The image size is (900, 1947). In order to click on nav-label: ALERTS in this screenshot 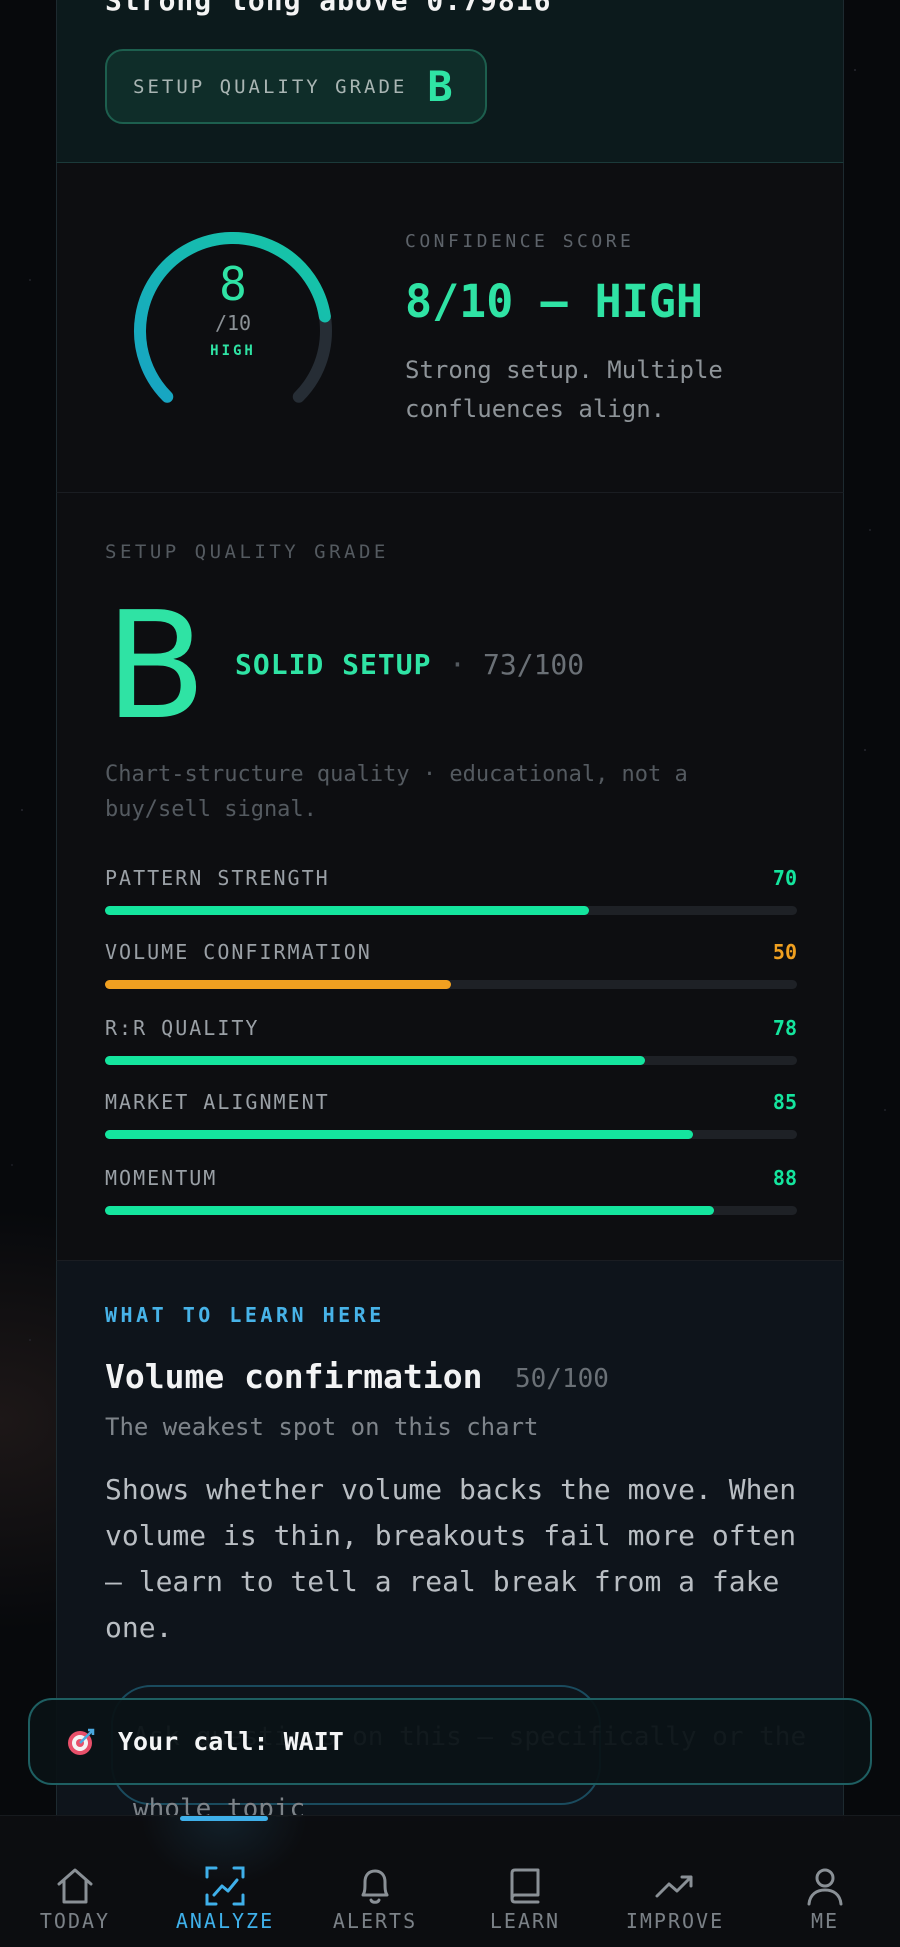, I will do `click(375, 1921)`.